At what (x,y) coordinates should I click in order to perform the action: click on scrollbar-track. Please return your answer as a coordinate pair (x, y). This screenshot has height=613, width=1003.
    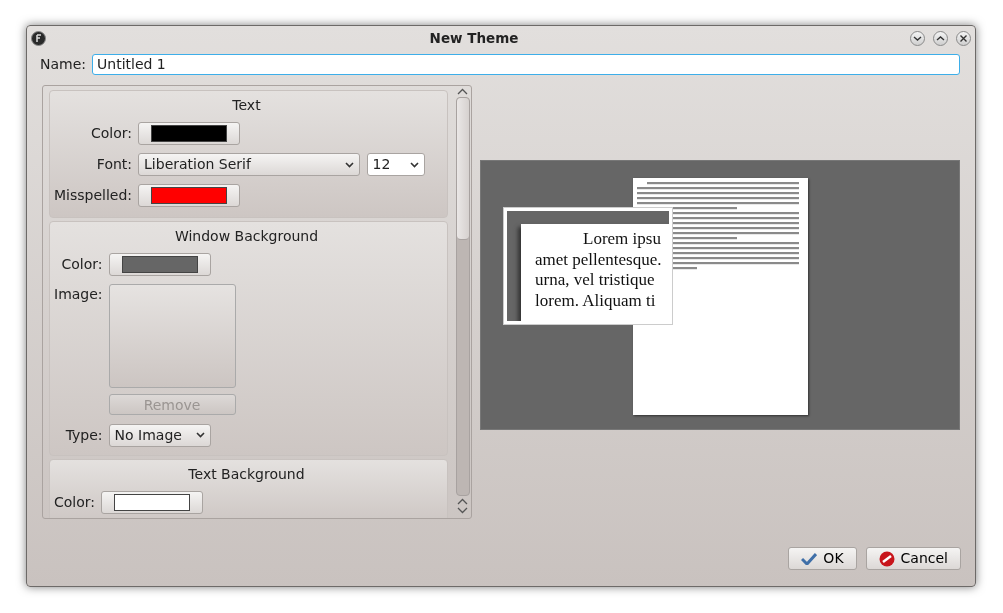
    Looking at the image, I should click on (462, 296).